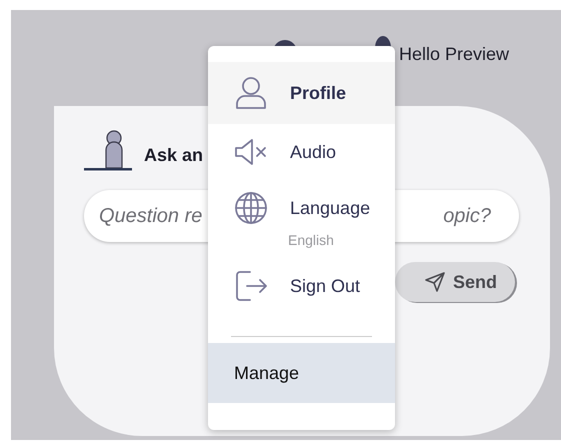 The height and width of the screenshot is (445, 561). Describe the element at coordinates (455, 282) in the screenshot. I see `send-button: Send` at that location.